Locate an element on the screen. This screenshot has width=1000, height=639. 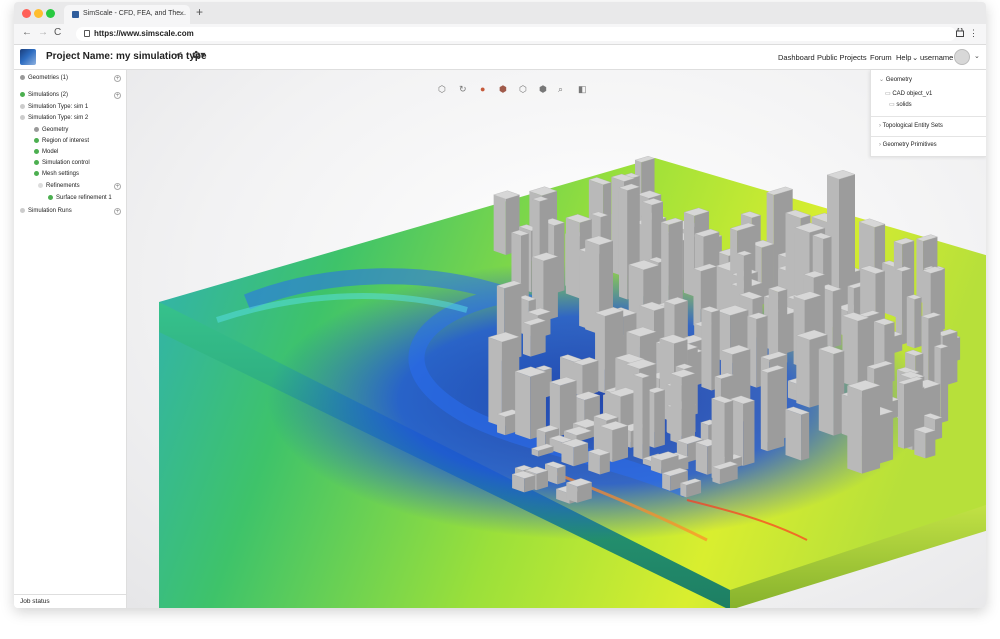
tree-item-sim1: Simulation Type: sim 1 is located at coordinates (54, 107).